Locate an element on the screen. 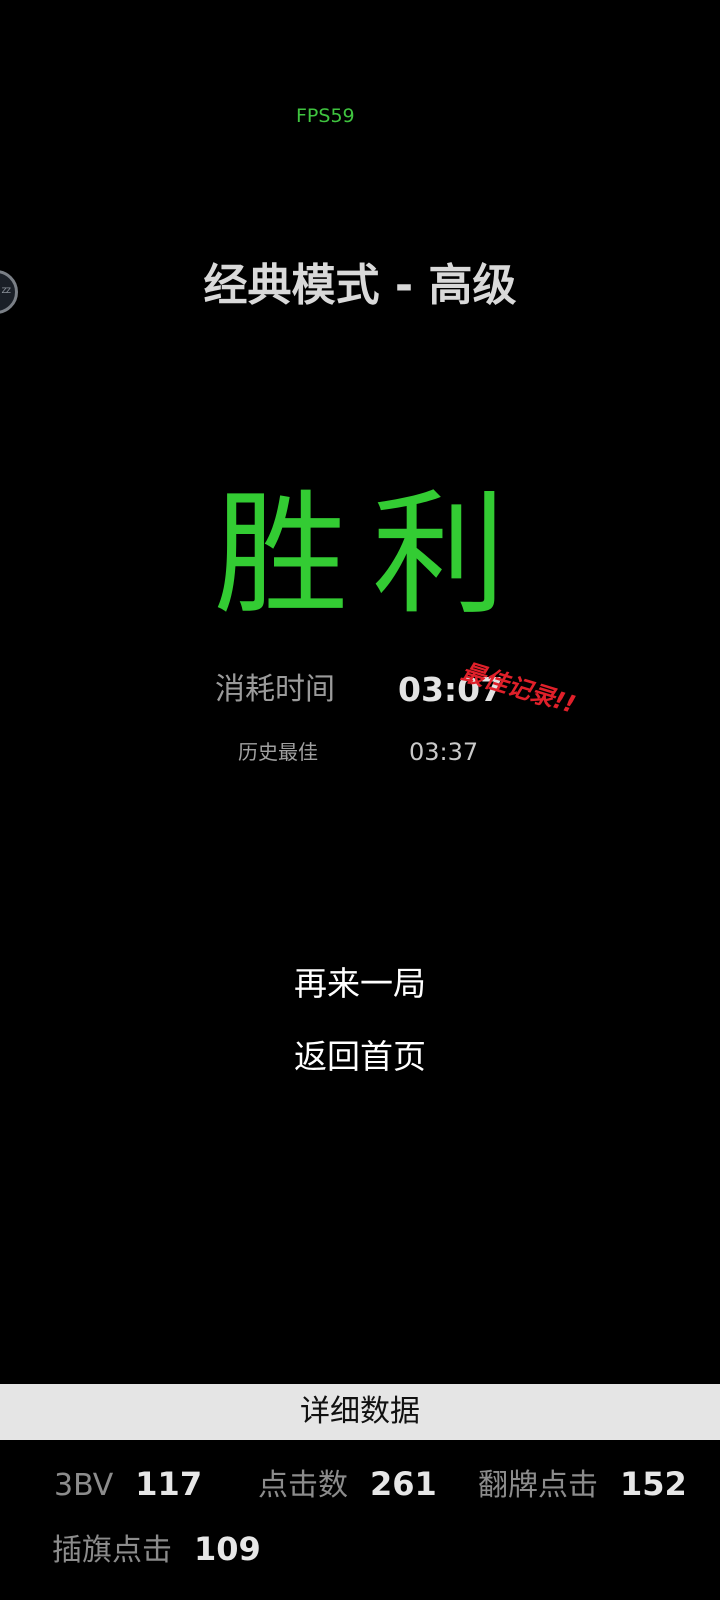  stat-value: 261 is located at coordinates (403, 1484).